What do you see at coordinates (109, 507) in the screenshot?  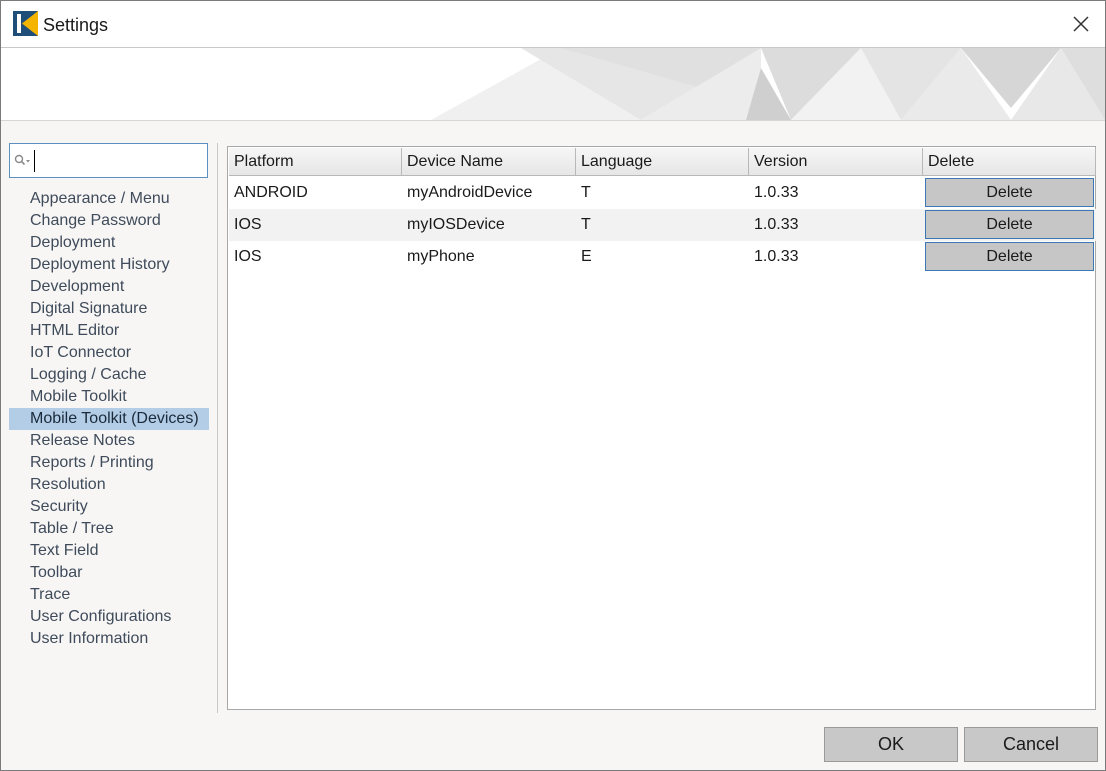 I see `nav-item-security: Security` at bounding box center [109, 507].